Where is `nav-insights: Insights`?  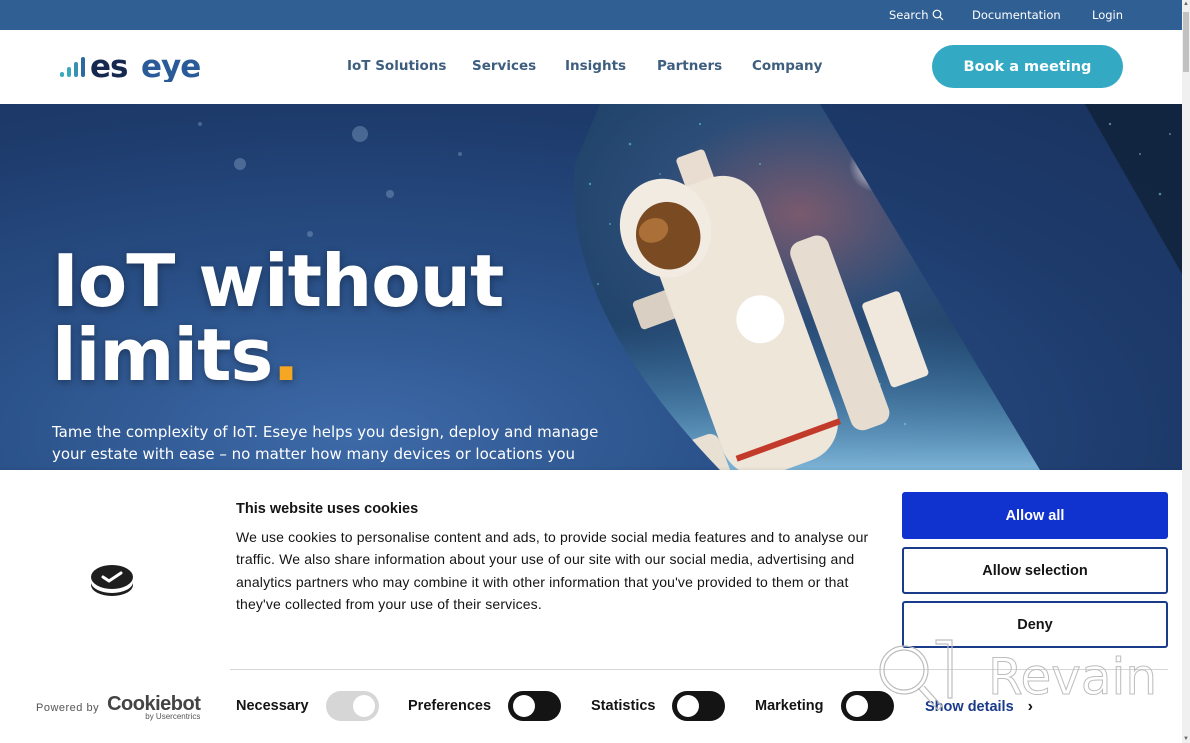 nav-insights: Insights is located at coordinates (595, 66).